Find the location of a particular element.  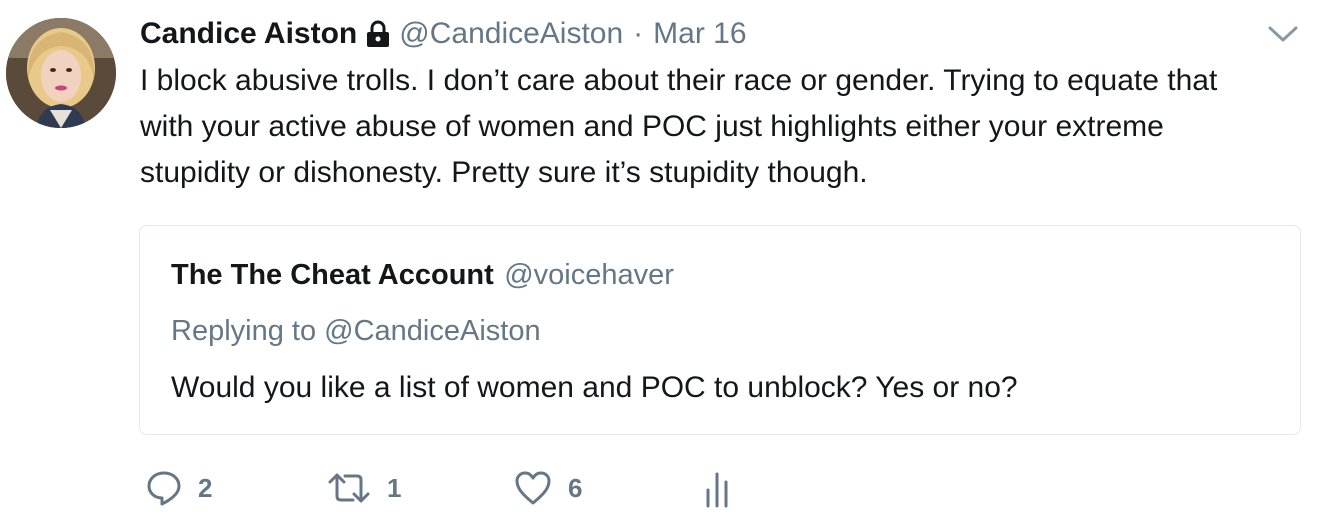

replying-to-mention: @CandiceAiston is located at coordinates (432, 331).